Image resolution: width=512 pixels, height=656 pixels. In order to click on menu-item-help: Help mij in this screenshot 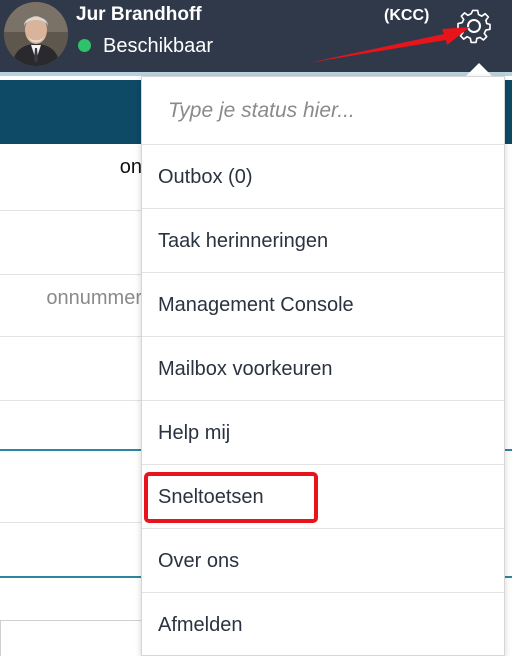, I will do `click(323, 433)`.